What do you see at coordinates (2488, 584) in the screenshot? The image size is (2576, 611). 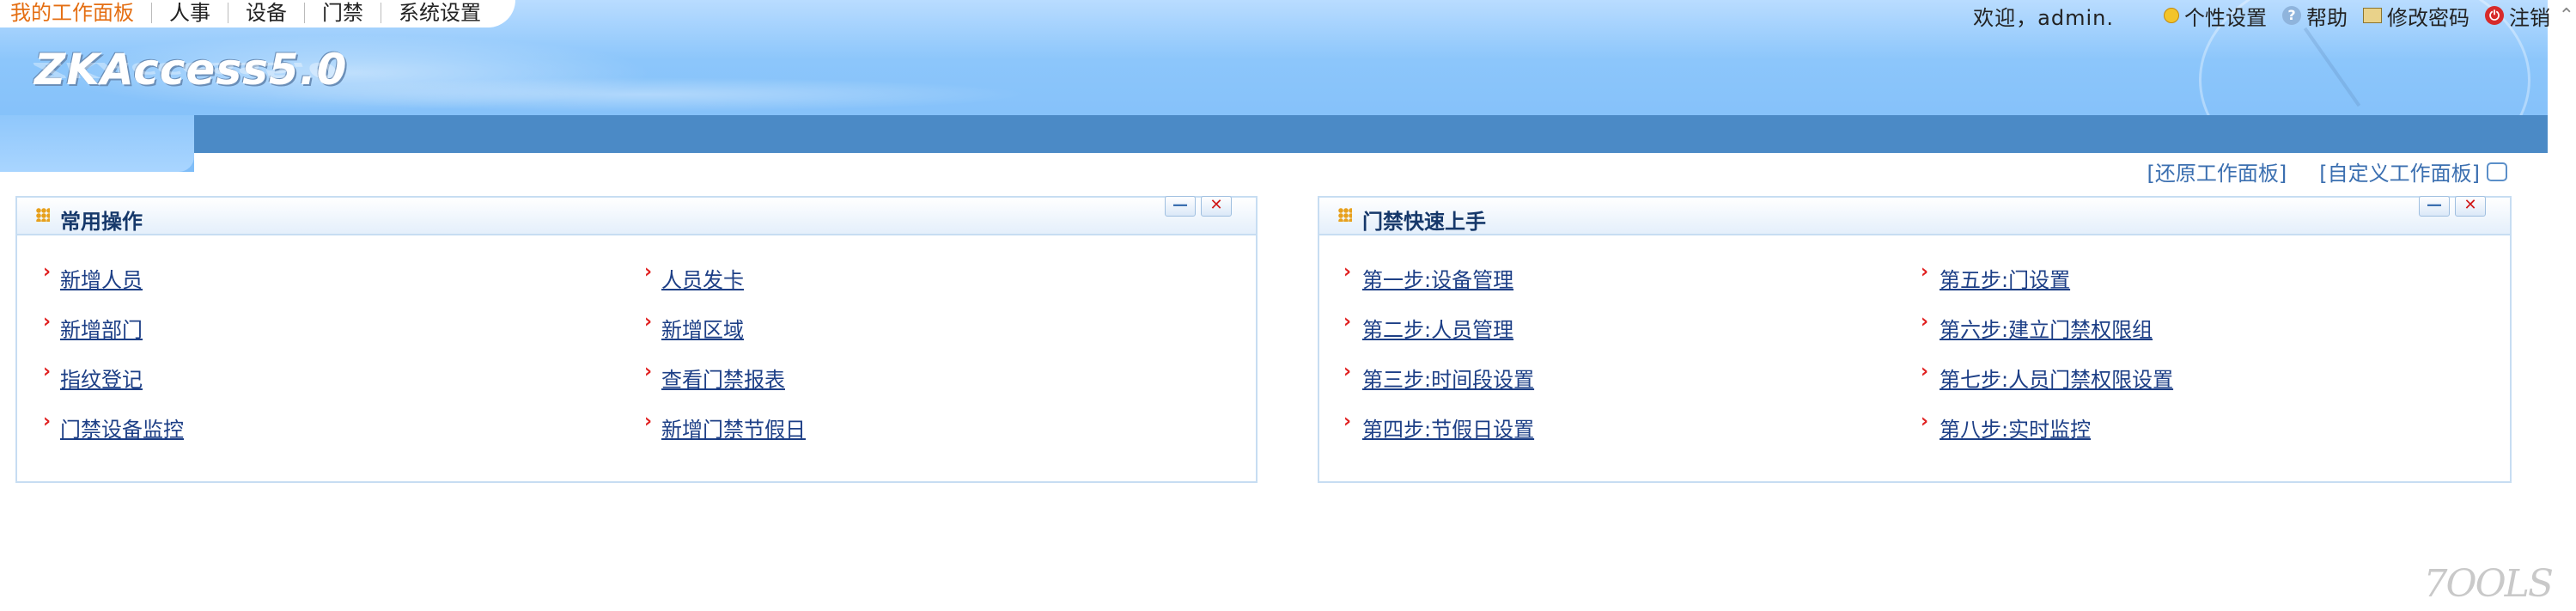 I see `watermark-logo: 7OOLS` at bounding box center [2488, 584].